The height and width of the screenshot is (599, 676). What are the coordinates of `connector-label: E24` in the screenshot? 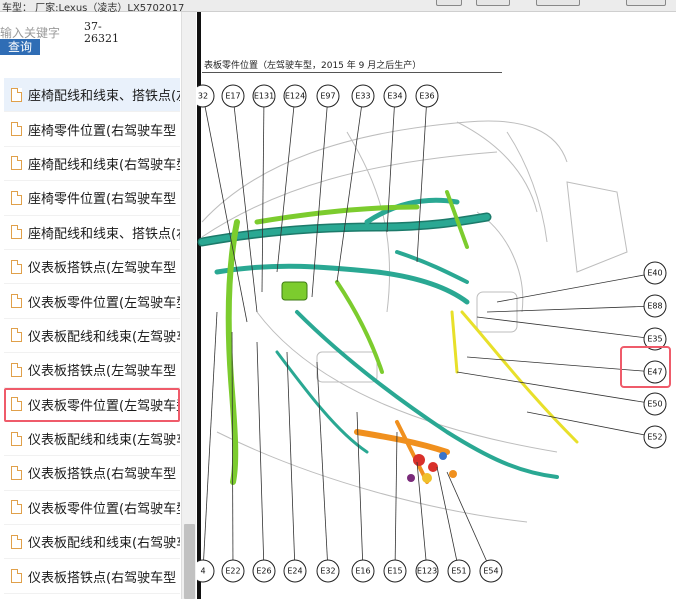 It's located at (294, 571).